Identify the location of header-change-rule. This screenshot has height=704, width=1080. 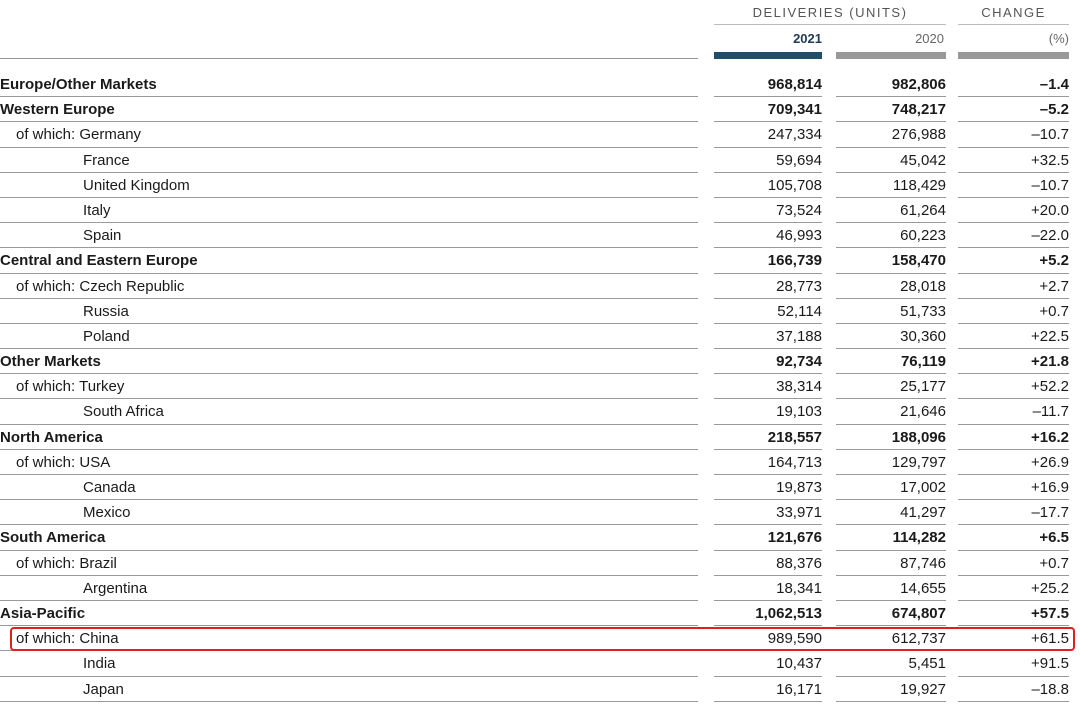
(1013, 24).